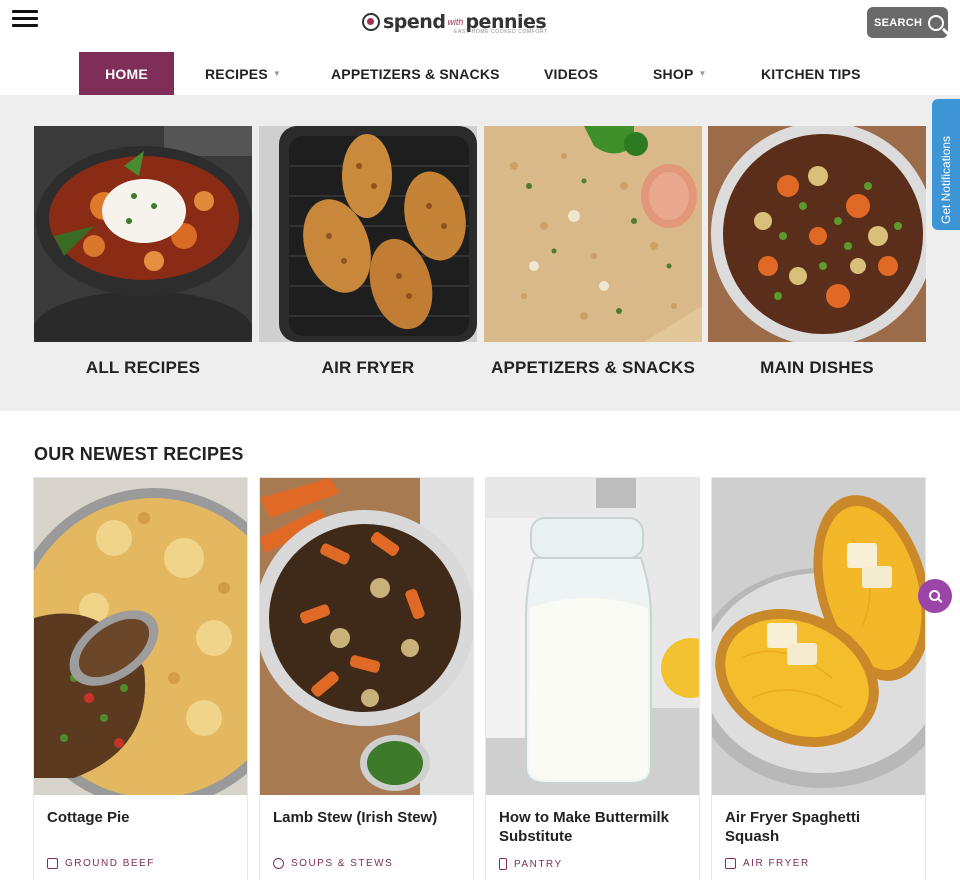 The width and height of the screenshot is (960, 880). I want to click on section-title-newest: OUR NEWEST RECIPES, so click(139, 454).